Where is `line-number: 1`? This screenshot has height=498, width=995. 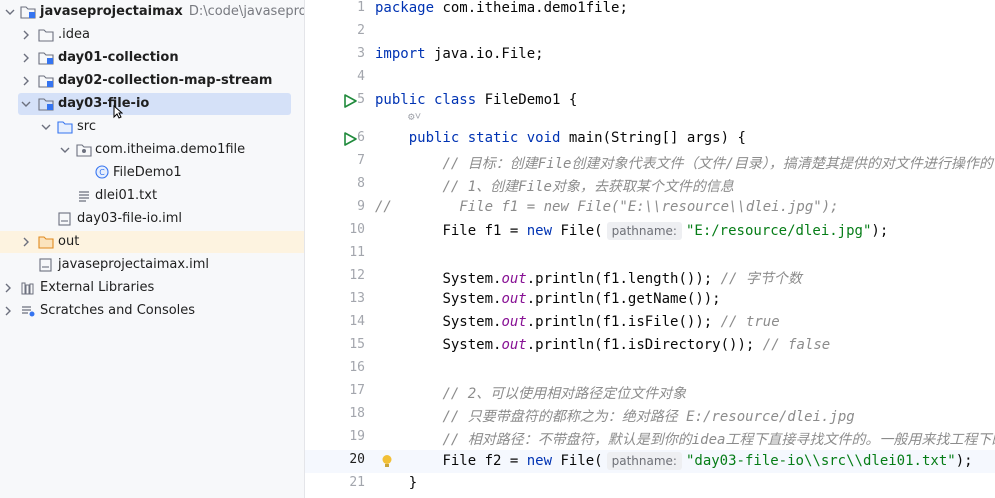
line-number: 1 is located at coordinates (361, 7).